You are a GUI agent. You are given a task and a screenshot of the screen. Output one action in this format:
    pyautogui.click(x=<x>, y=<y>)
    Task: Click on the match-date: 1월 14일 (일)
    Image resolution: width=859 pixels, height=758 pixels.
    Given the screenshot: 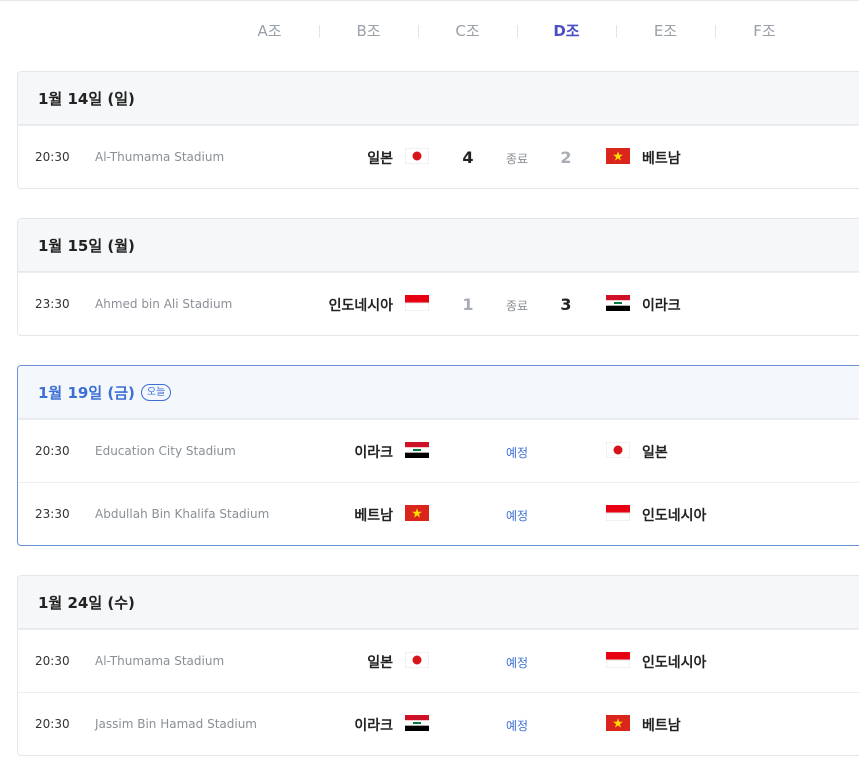 What is the action you would take?
    pyautogui.click(x=86, y=98)
    